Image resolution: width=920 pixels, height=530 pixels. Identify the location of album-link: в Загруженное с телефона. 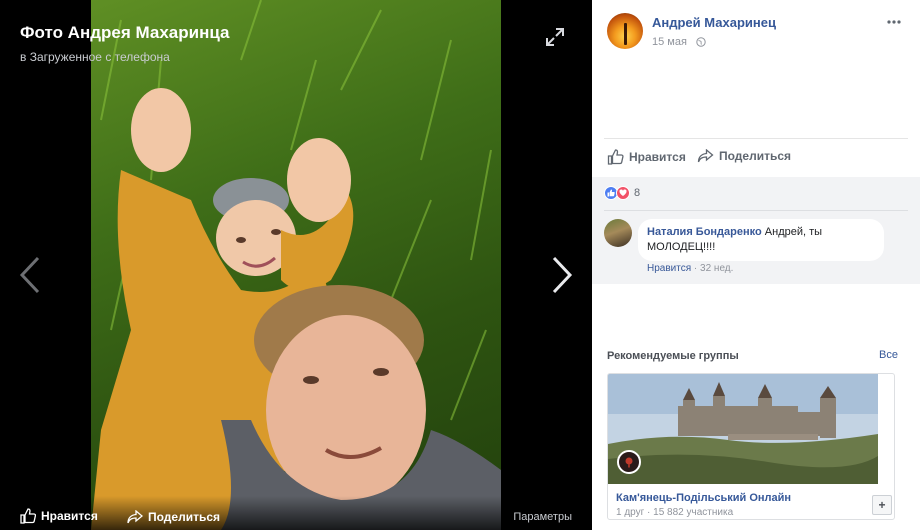
(95, 57).